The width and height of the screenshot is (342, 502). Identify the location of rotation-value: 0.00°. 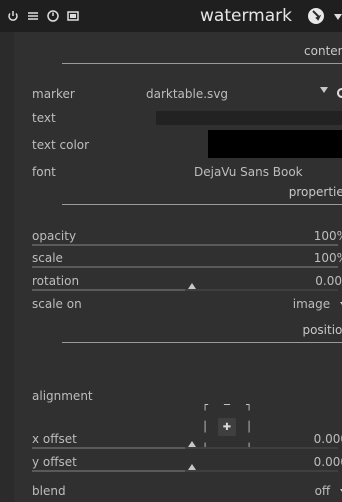
(328, 281).